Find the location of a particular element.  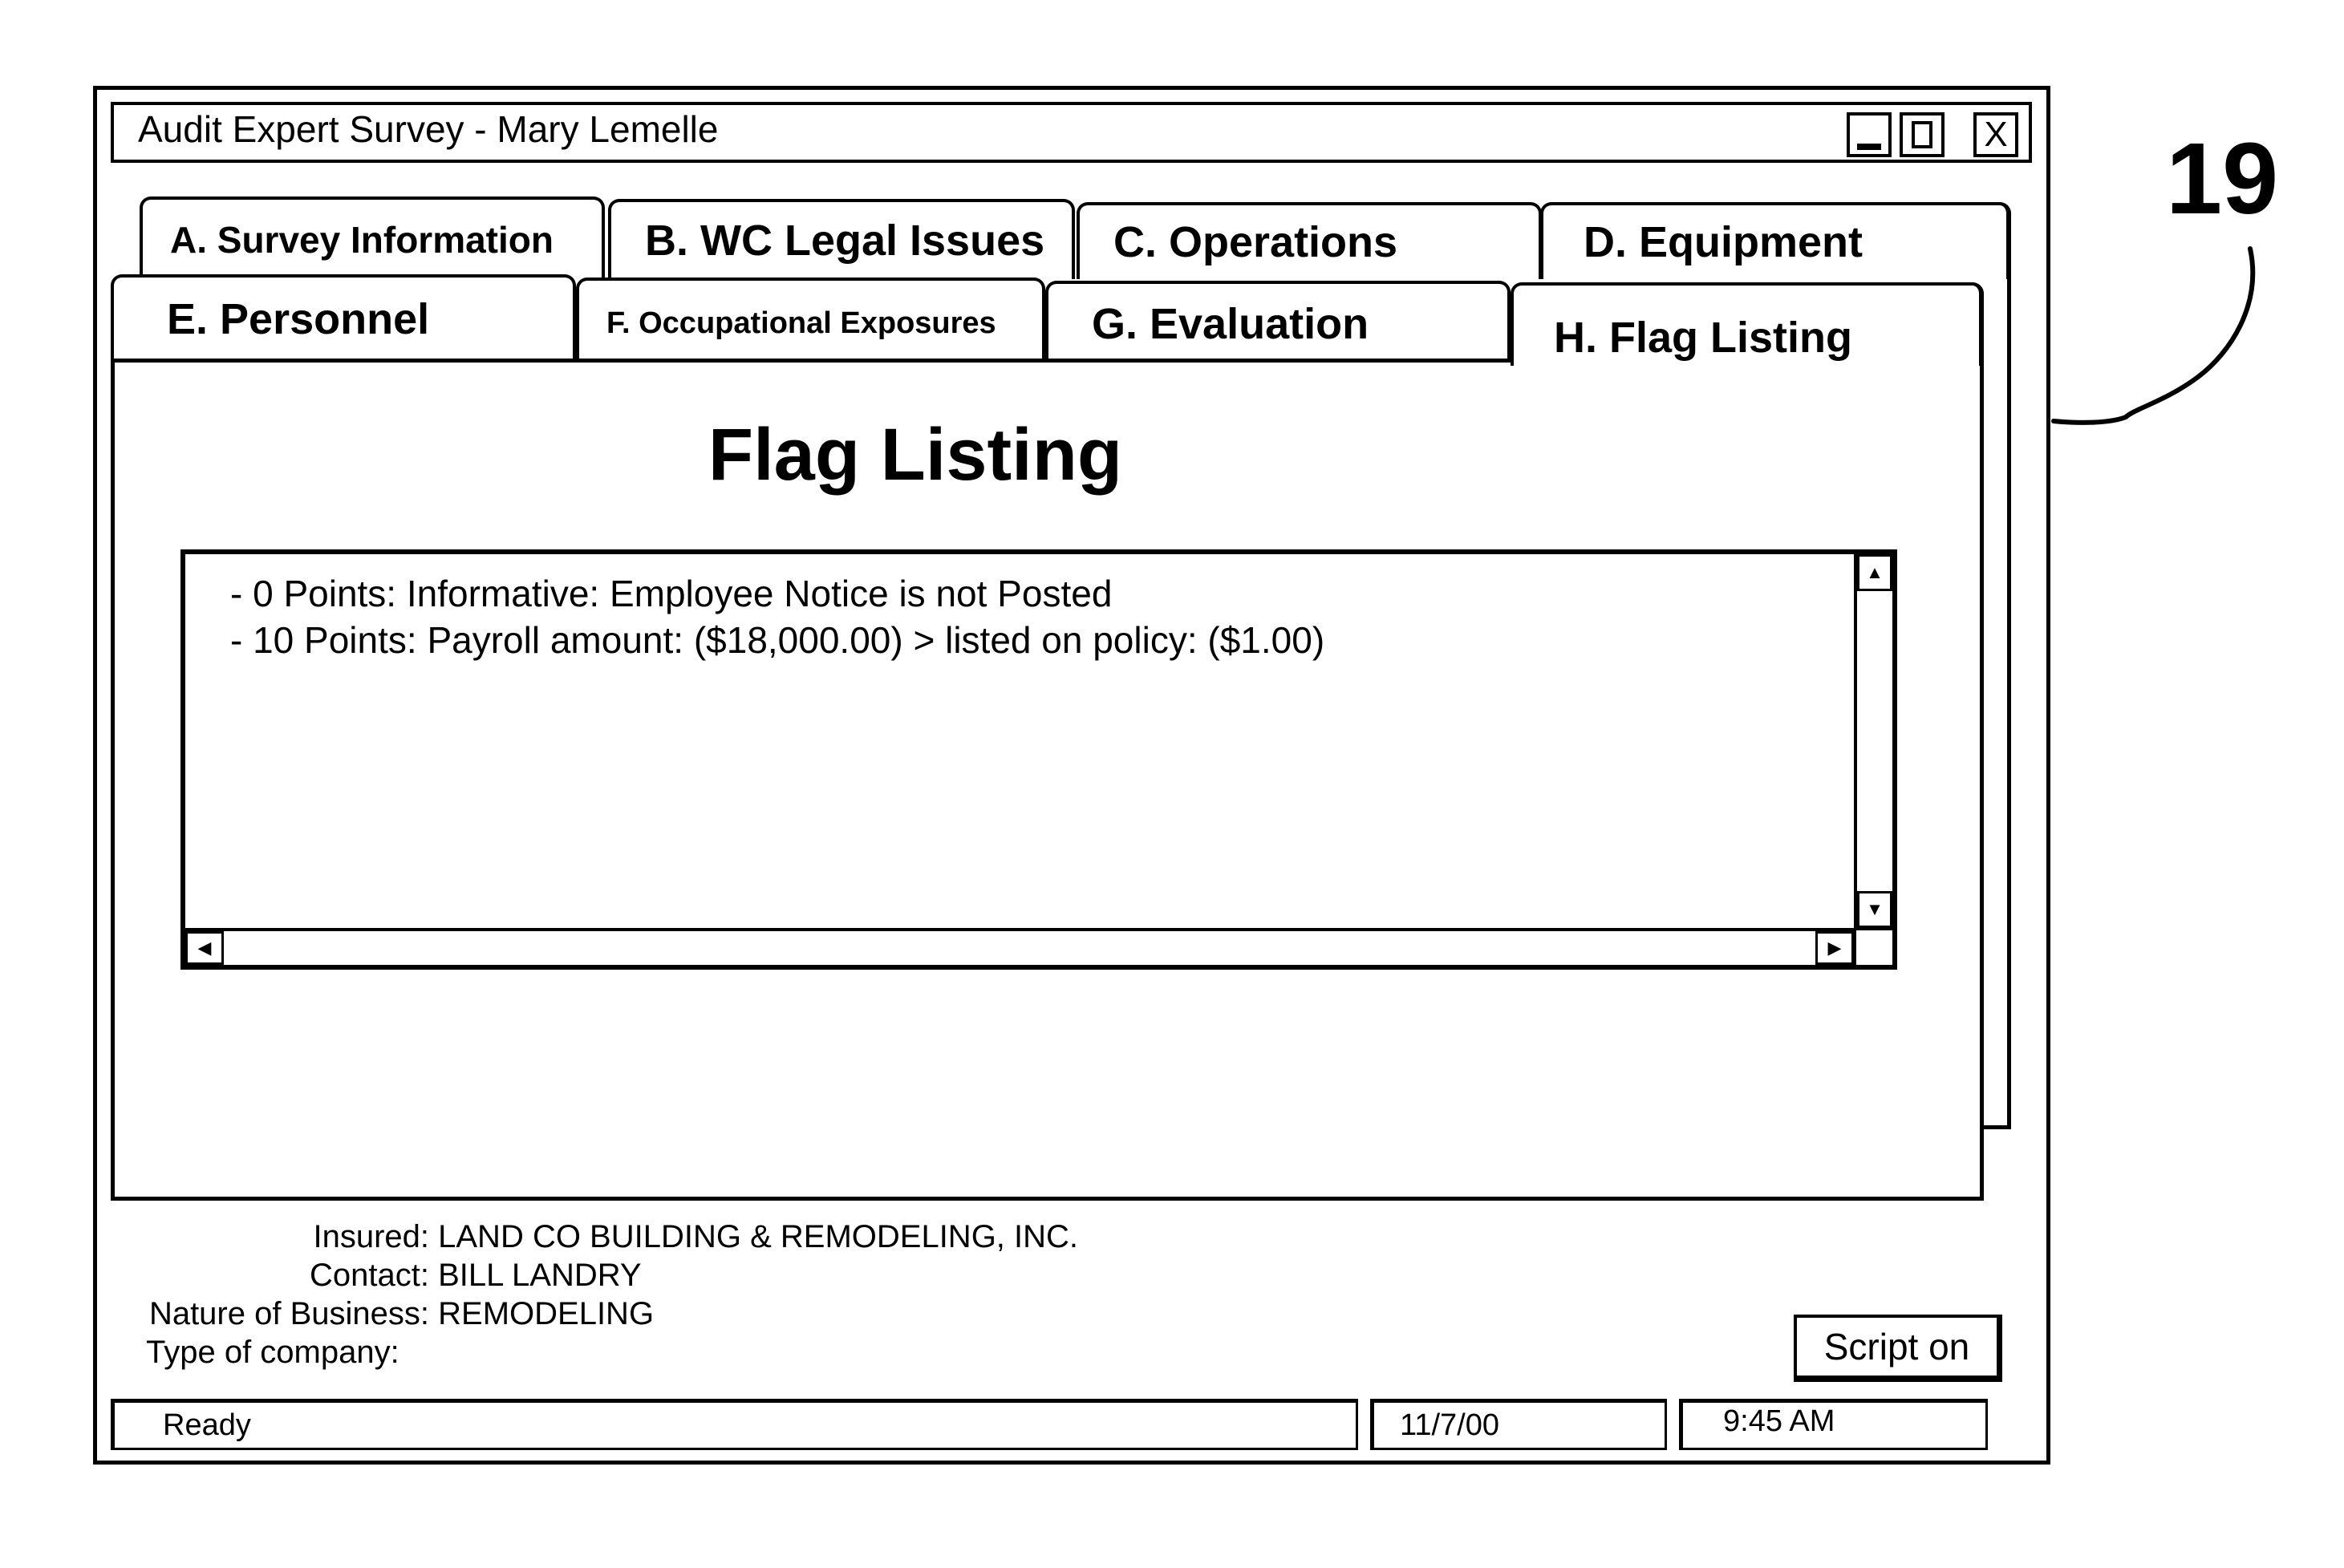

scroll-right-button: ▶ is located at coordinates (1834, 948).